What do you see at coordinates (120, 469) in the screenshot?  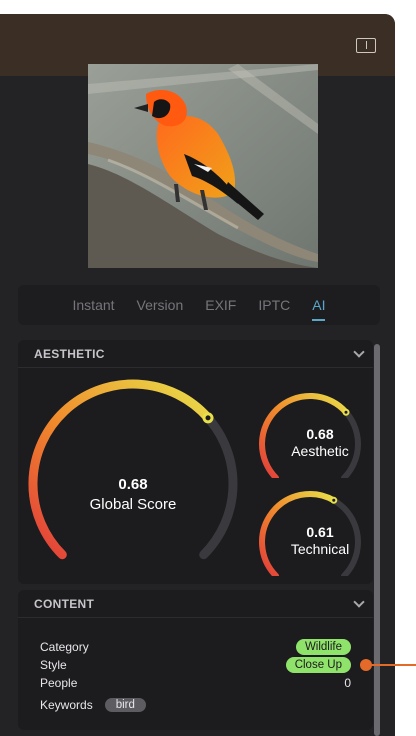 I see `global-score-arc` at bounding box center [120, 469].